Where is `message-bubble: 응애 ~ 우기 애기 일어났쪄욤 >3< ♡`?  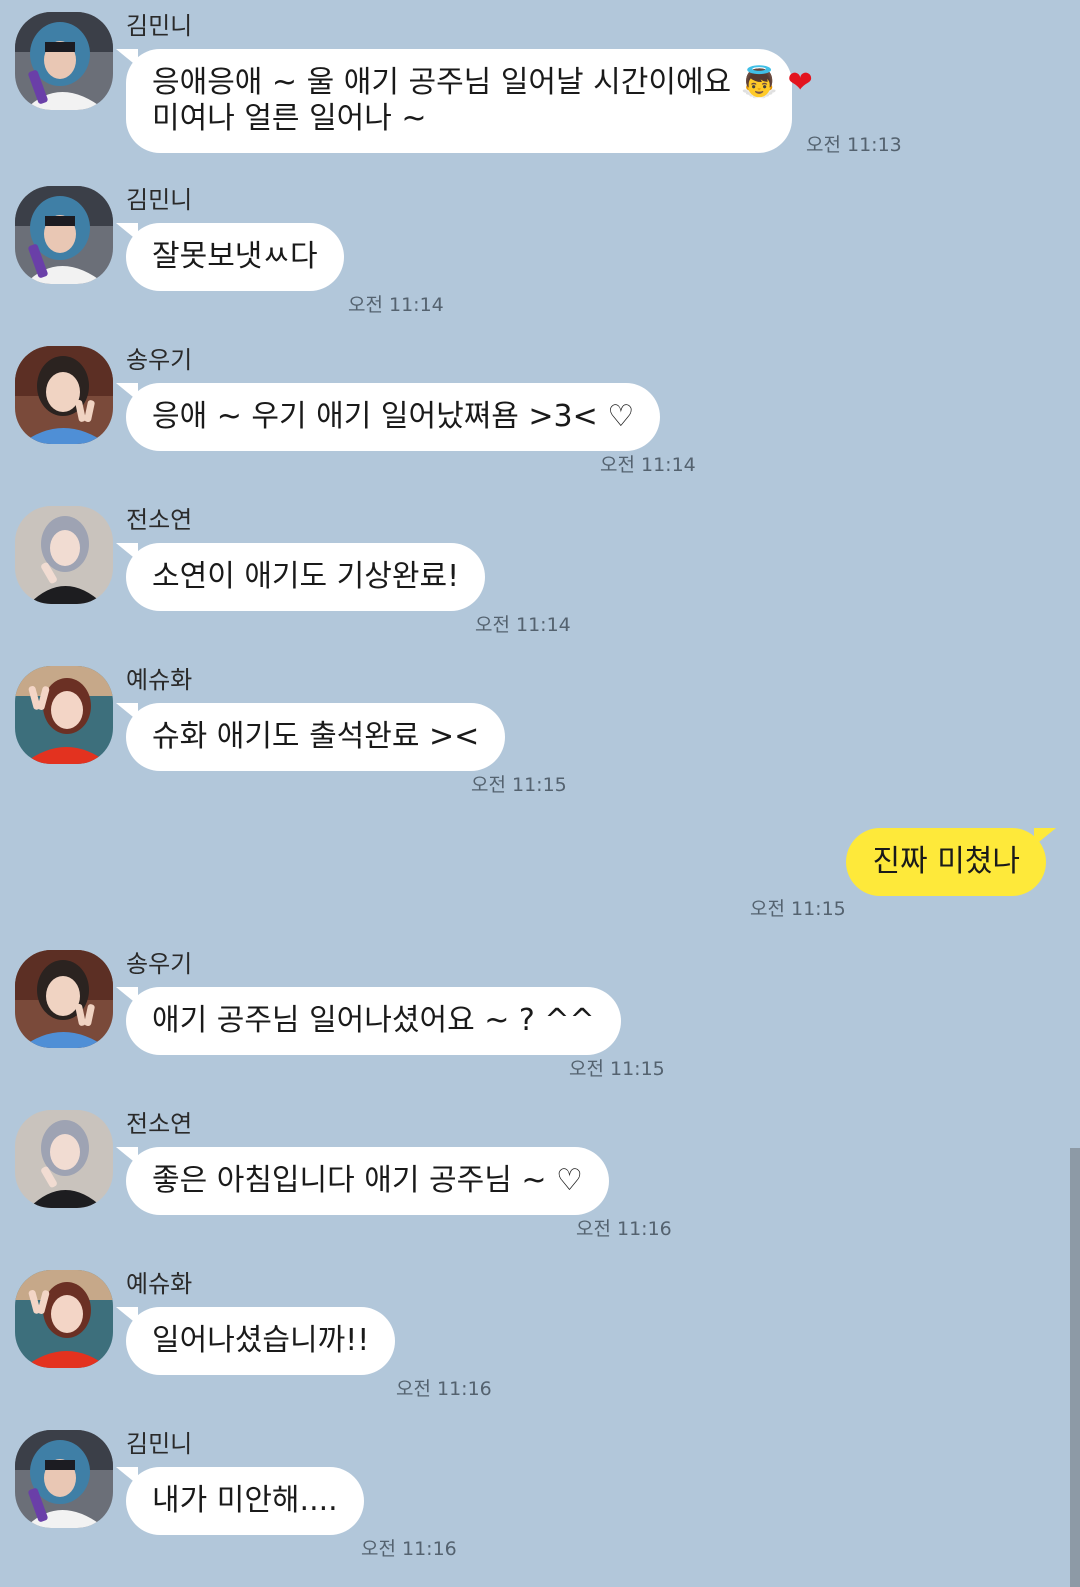
message-bubble: 응애 ~ 우기 애기 일어났쪄욤 >3< ♡ is located at coordinates (388, 417).